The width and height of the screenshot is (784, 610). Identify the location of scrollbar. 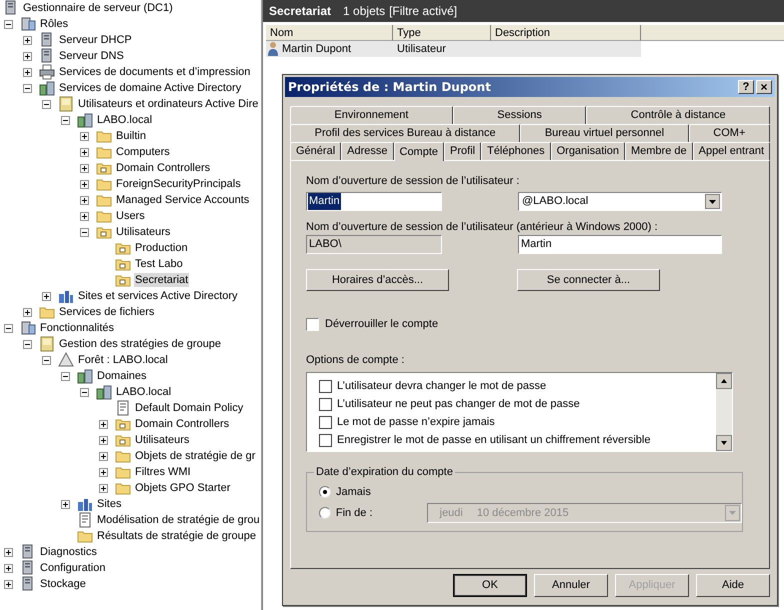
(724, 412).